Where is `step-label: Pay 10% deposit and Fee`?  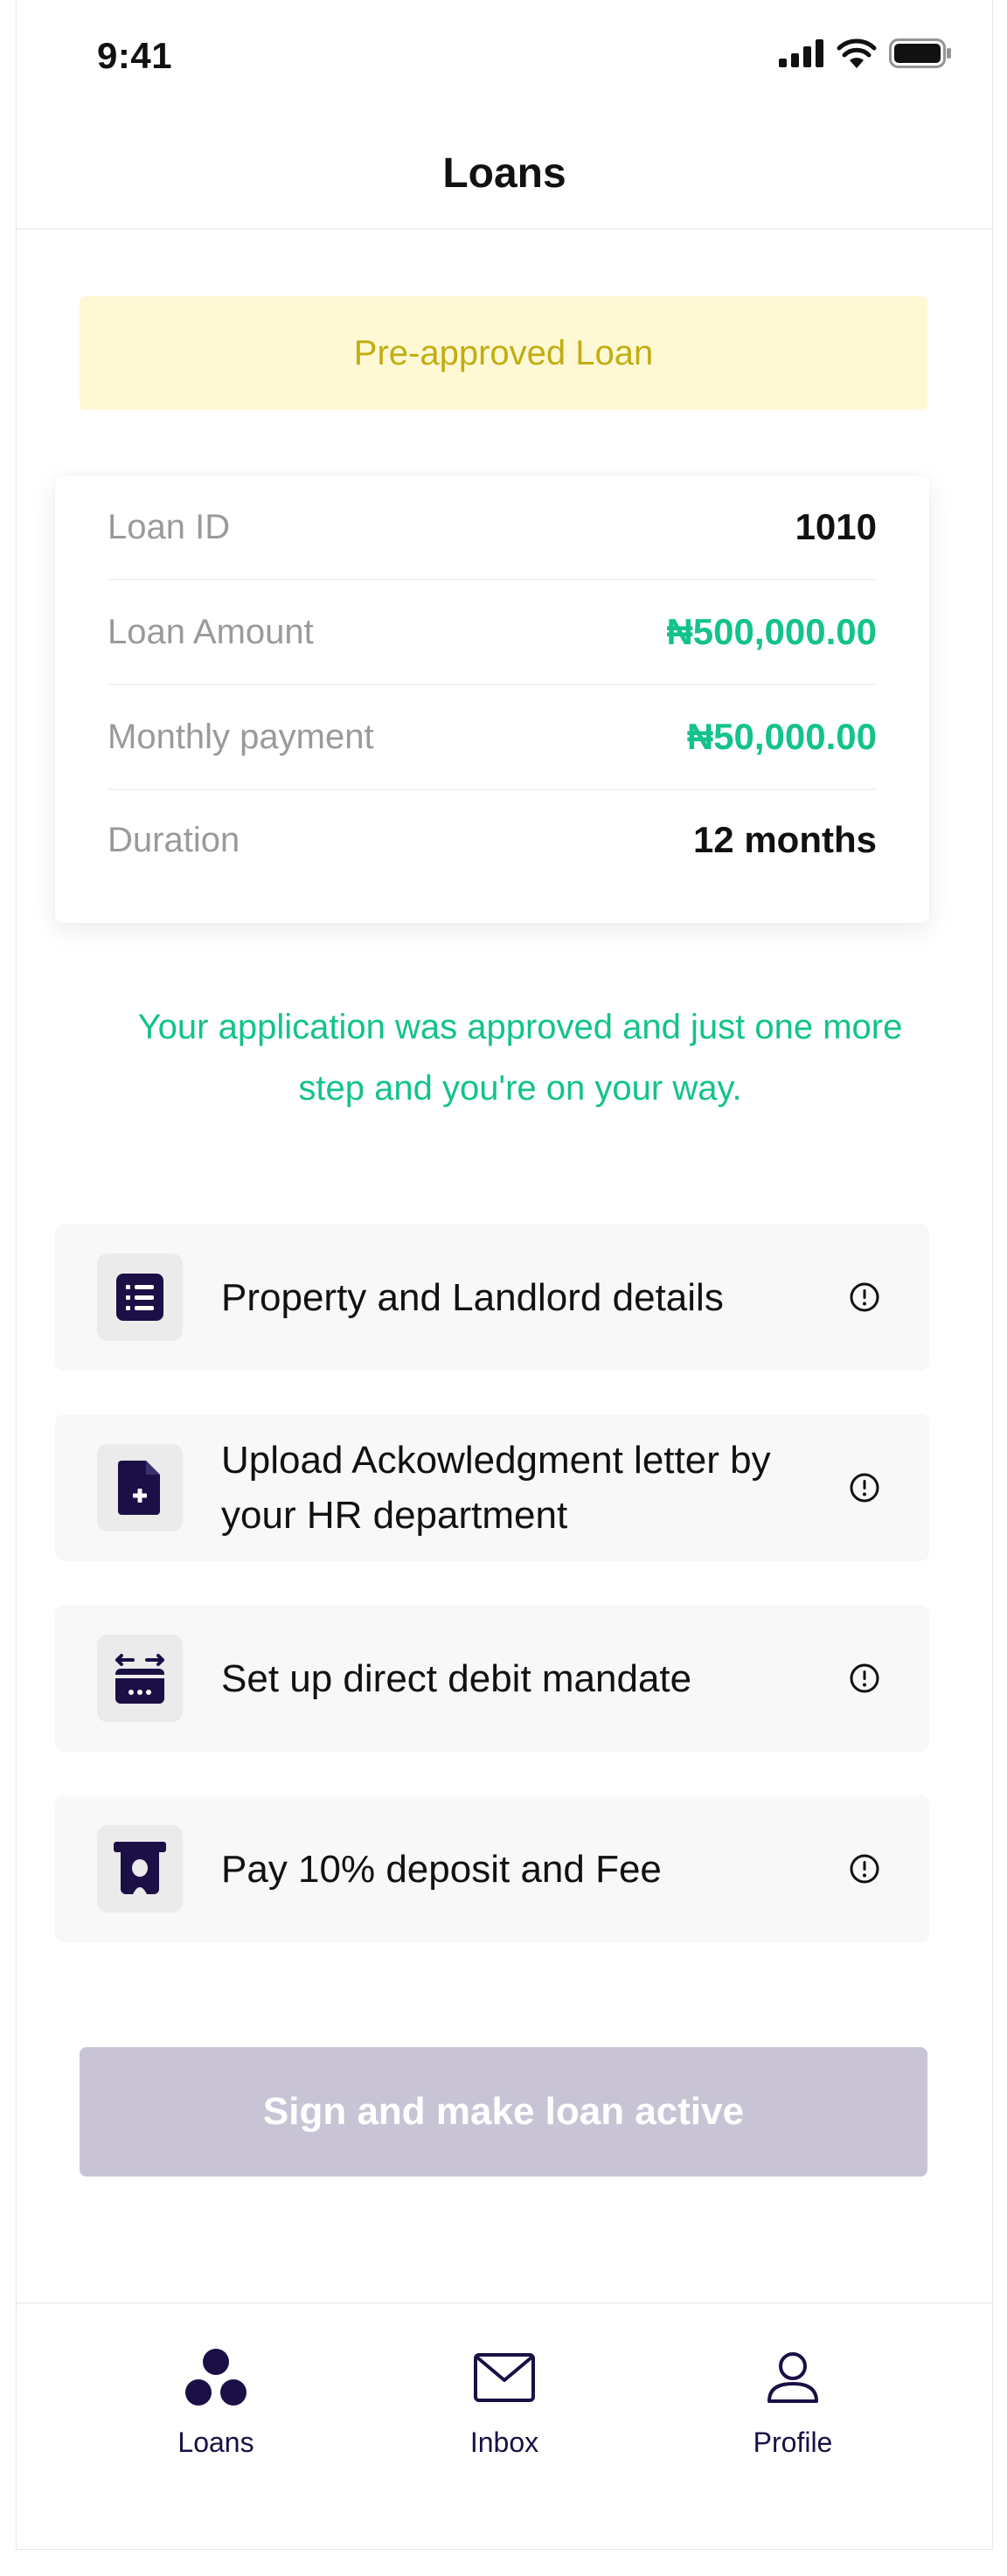 step-label: Pay 10% deposit and Fee is located at coordinates (441, 1869).